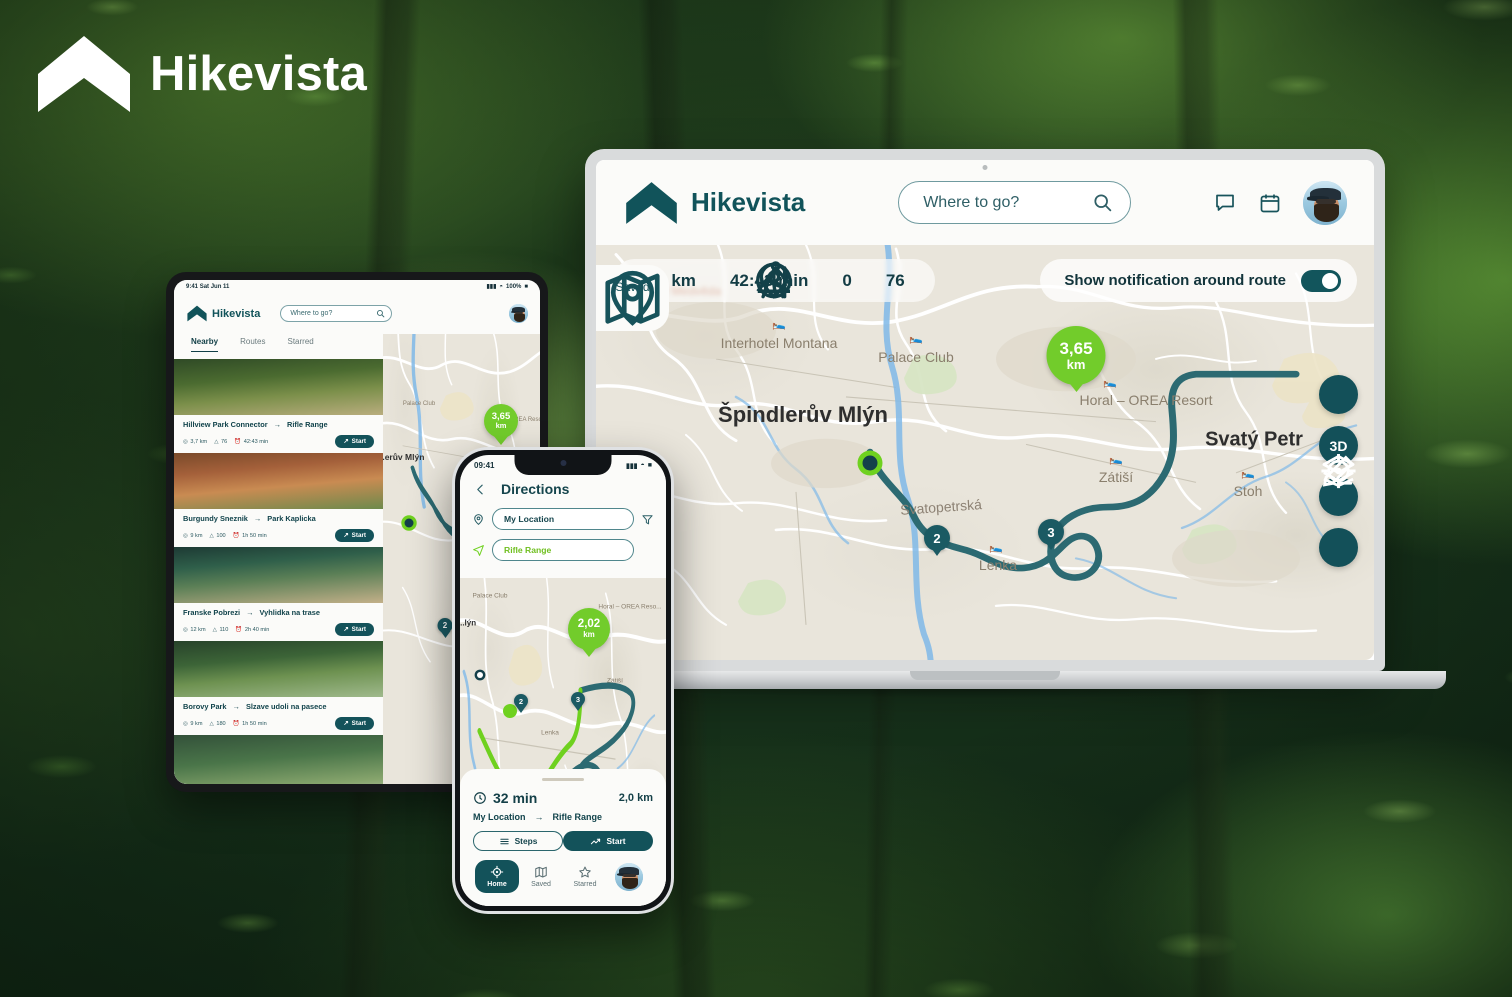 Image resolution: width=1512 pixels, height=997 pixels. What do you see at coordinates (346, 441) in the screenshot?
I see `trend-arrow-icon: ↗` at bounding box center [346, 441].